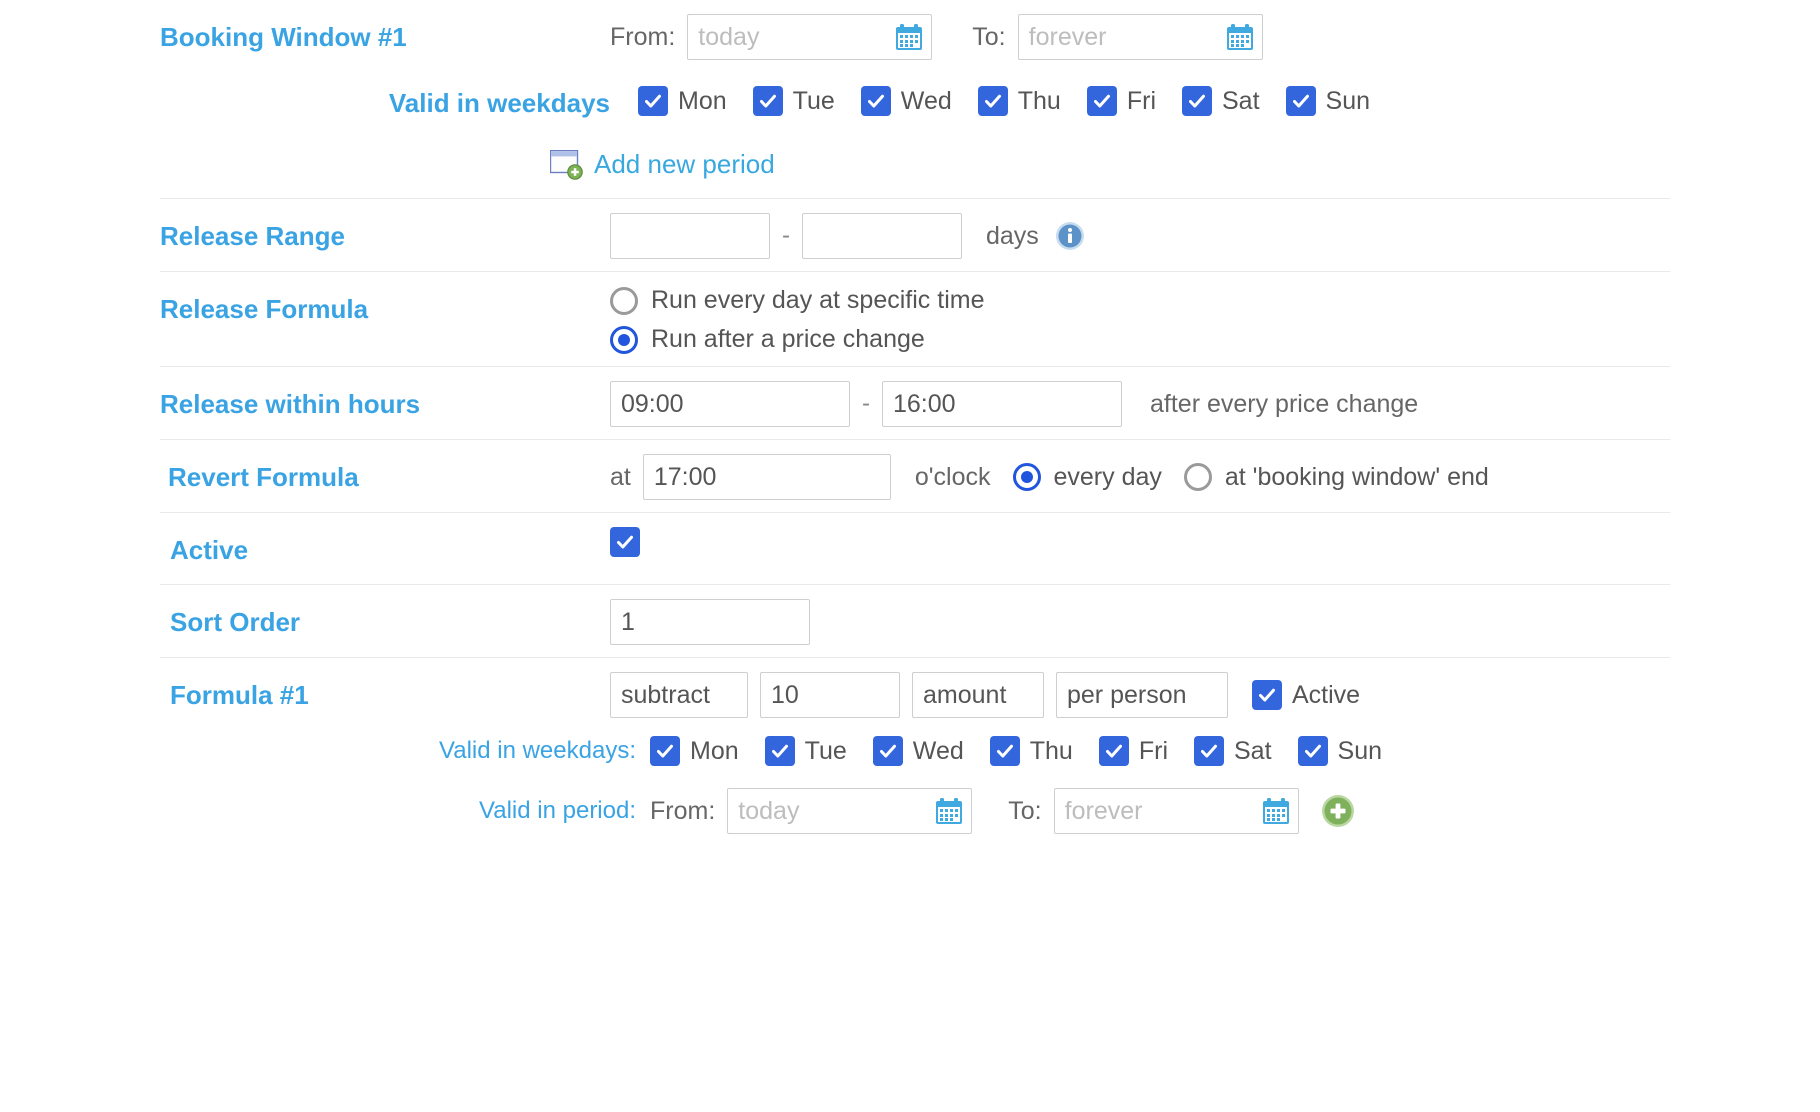  I want to click on add-new-period-button: Add new period, so click(662, 164).